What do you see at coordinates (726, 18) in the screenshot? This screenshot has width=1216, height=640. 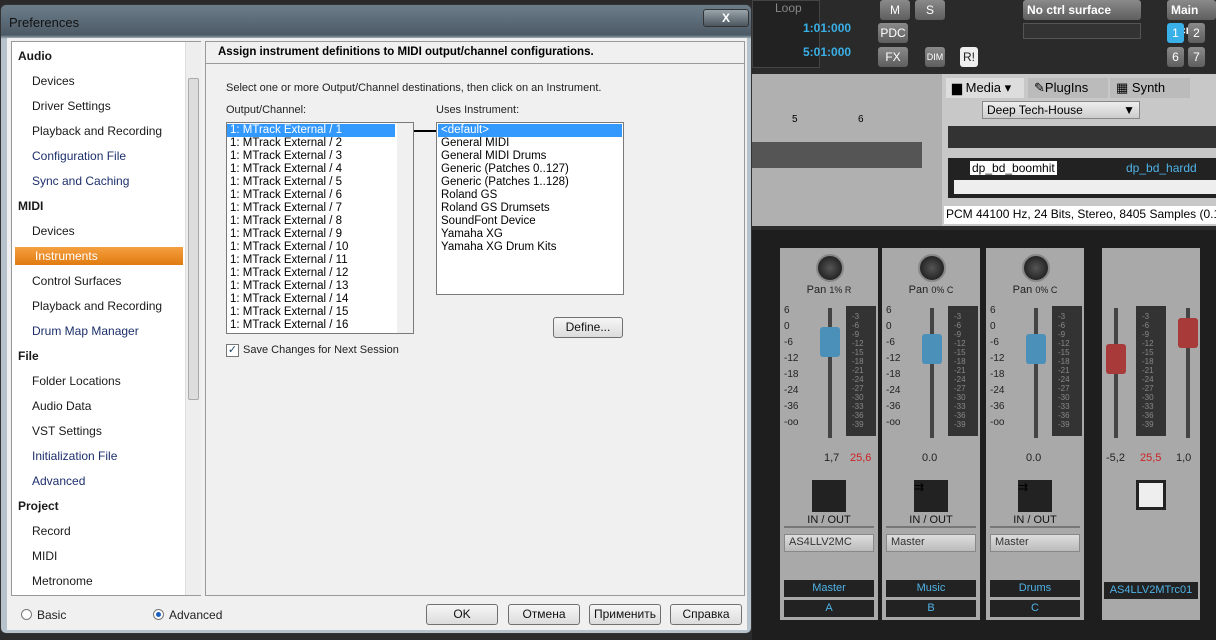 I see `close-button: X` at bounding box center [726, 18].